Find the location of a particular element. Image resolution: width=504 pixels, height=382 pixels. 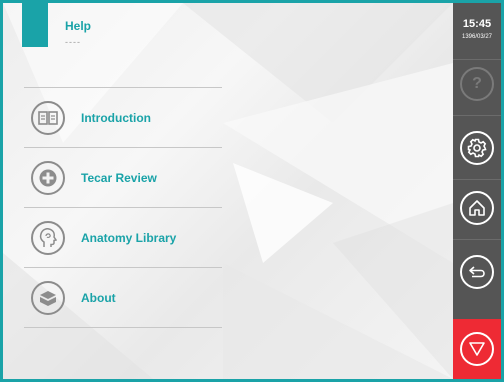

menu-item-label: Anatomy Library is located at coordinates (129, 237).